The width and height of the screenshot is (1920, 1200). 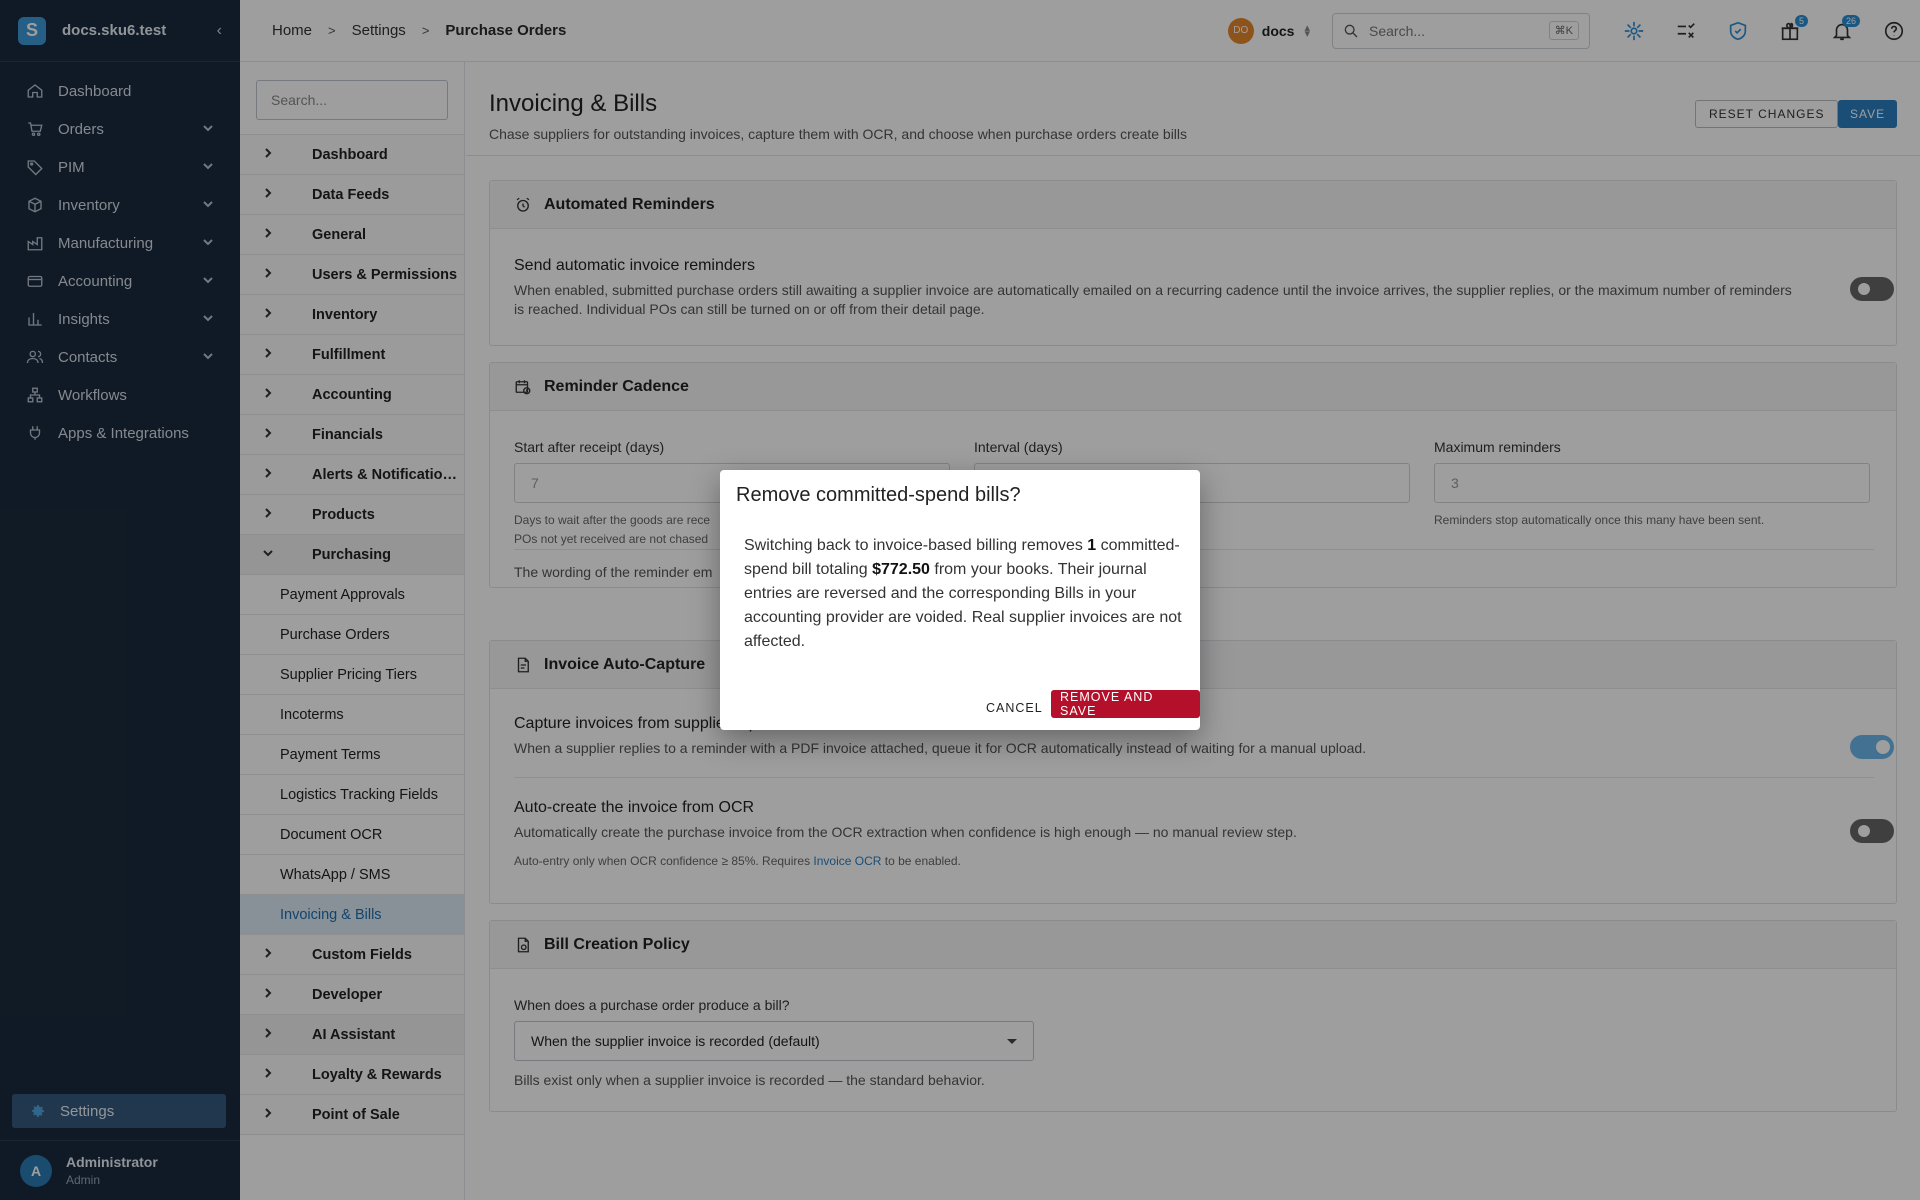 What do you see at coordinates (878, 495) in the screenshot?
I see `dialog-title: Remove committed-spend bills?` at bounding box center [878, 495].